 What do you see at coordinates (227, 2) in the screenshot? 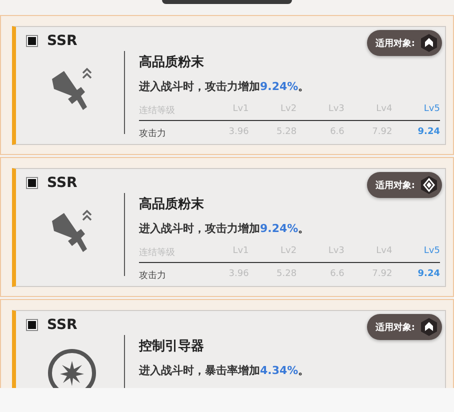
I see `top-tab` at bounding box center [227, 2].